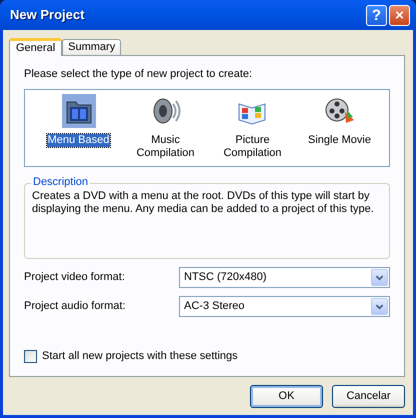  Describe the element at coordinates (165, 147) in the screenshot. I see `project-type-item: Music Compilation` at that location.